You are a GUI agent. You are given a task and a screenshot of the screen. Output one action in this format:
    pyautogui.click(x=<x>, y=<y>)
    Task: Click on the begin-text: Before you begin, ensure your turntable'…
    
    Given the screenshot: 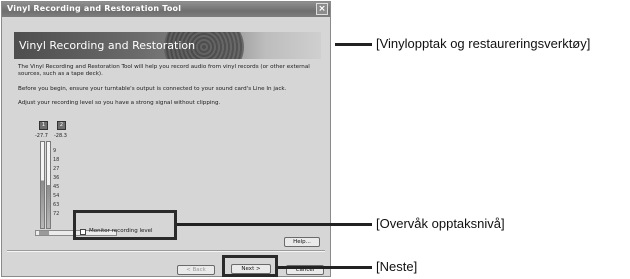 What is the action you would take?
    pyautogui.click(x=152, y=89)
    